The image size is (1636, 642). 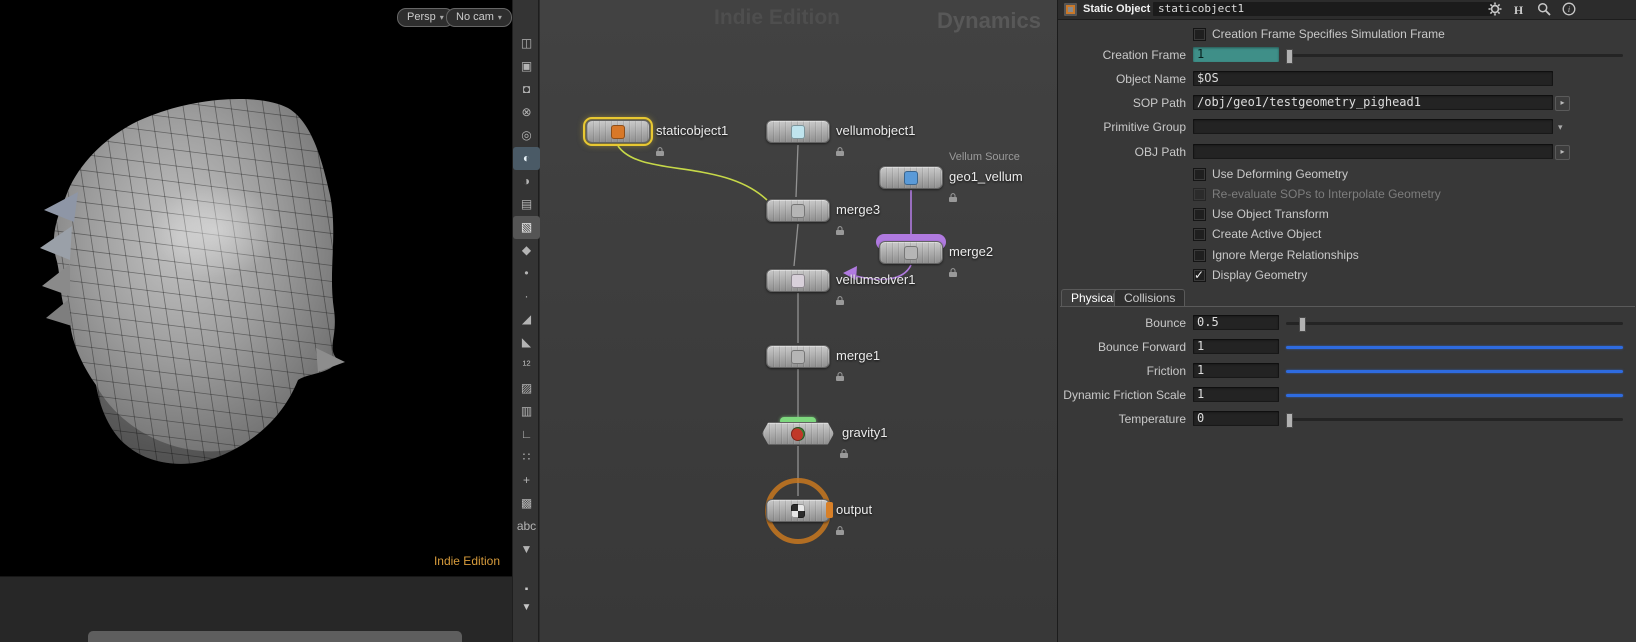 I want to click on field-label: OBJ Path, so click(x=1160, y=152).